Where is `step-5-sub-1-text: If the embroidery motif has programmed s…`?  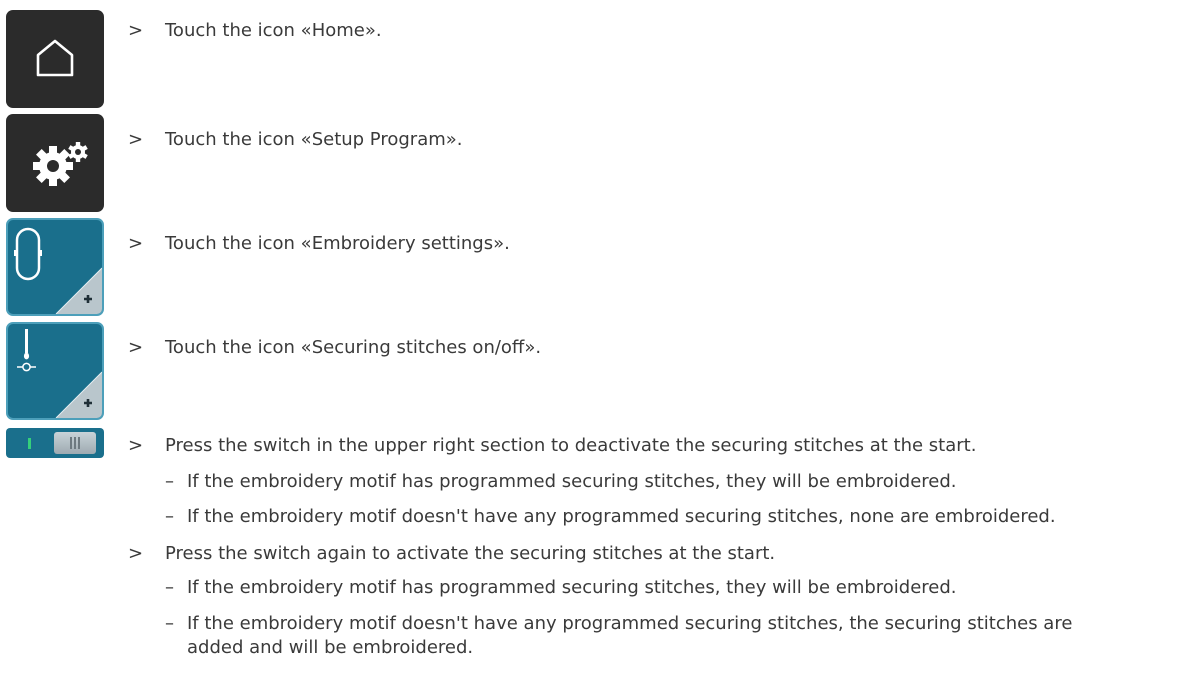
step-5-sub-1-text: If the embroidery motif has programmed s… is located at coordinates (572, 481).